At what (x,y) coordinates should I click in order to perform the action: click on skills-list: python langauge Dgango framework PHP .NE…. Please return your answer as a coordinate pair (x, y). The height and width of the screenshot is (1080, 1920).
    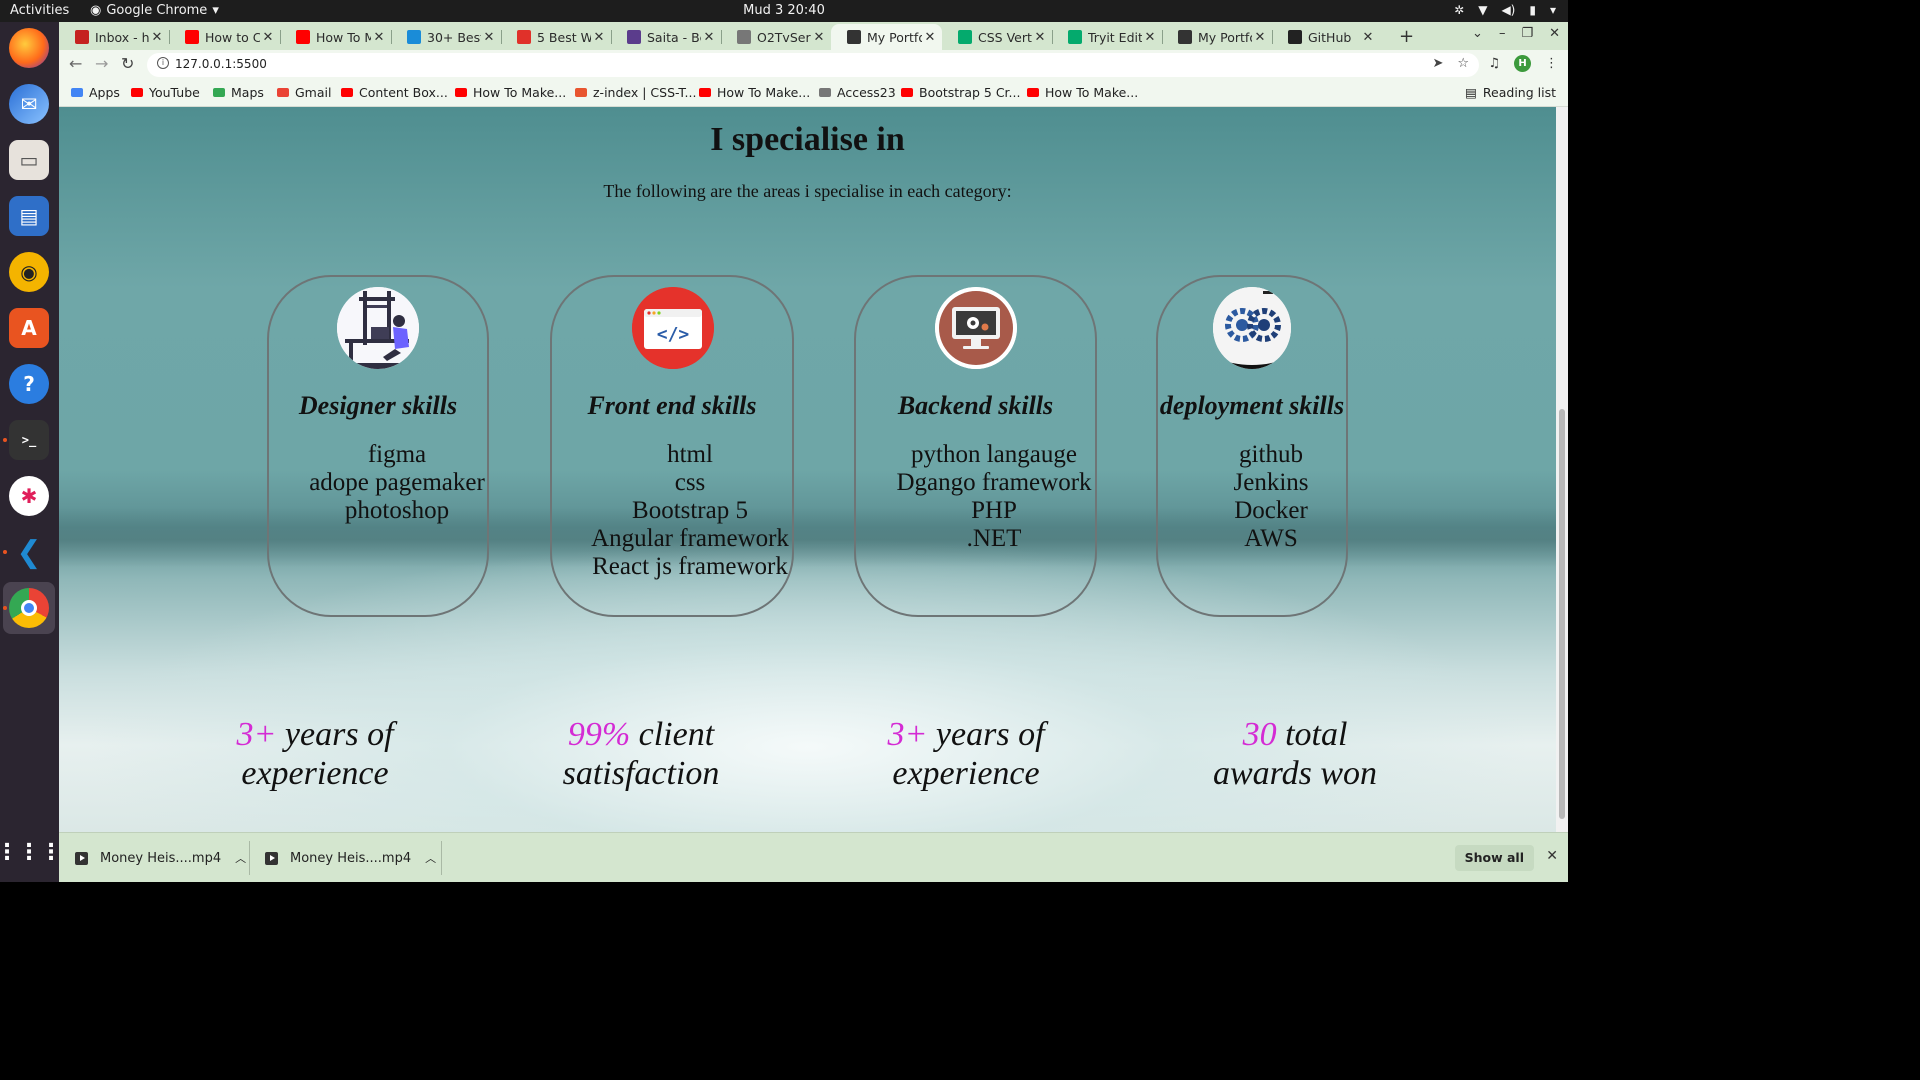
    Looking at the image, I should click on (994, 497).